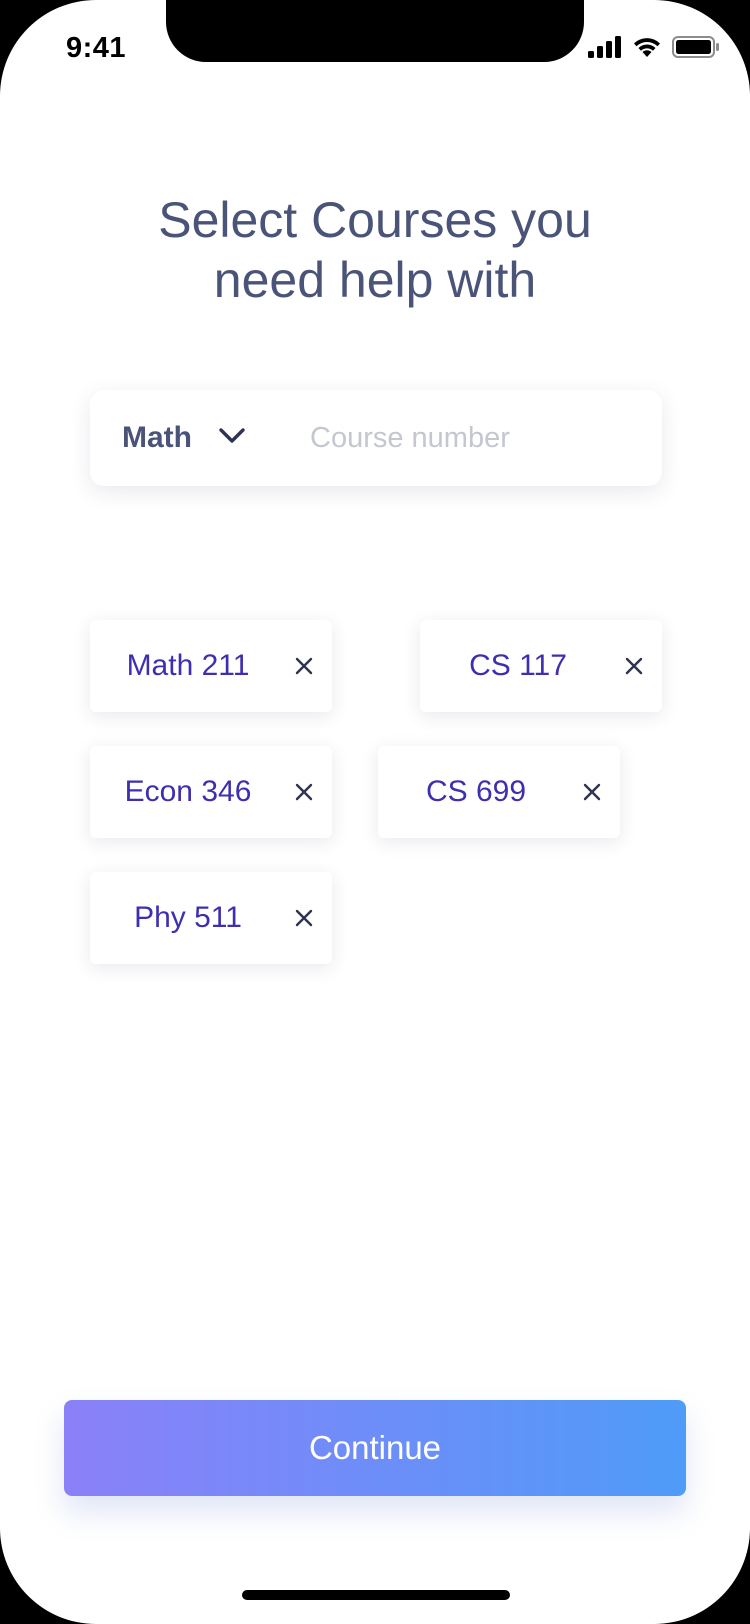  I want to click on course-chip: Phy 511, so click(211, 918).